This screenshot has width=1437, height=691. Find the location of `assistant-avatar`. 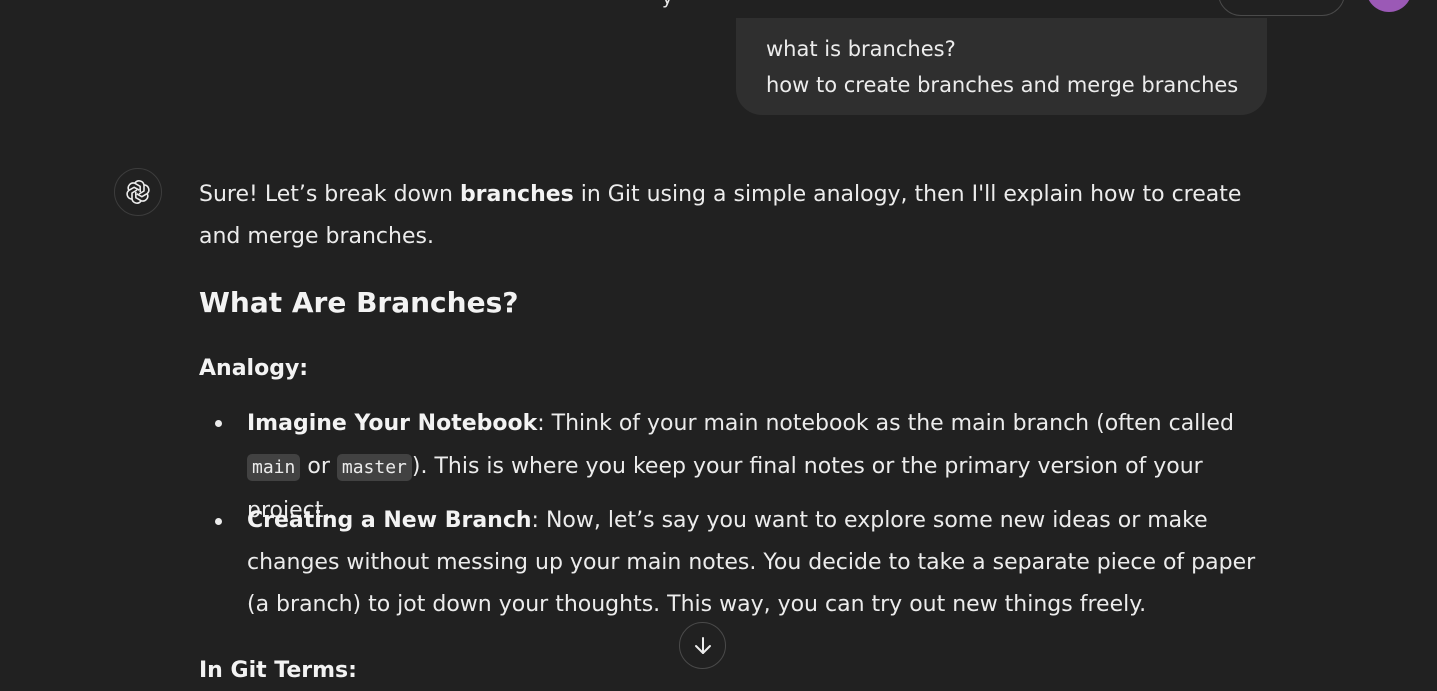

assistant-avatar is located at coordinates (138, 192).